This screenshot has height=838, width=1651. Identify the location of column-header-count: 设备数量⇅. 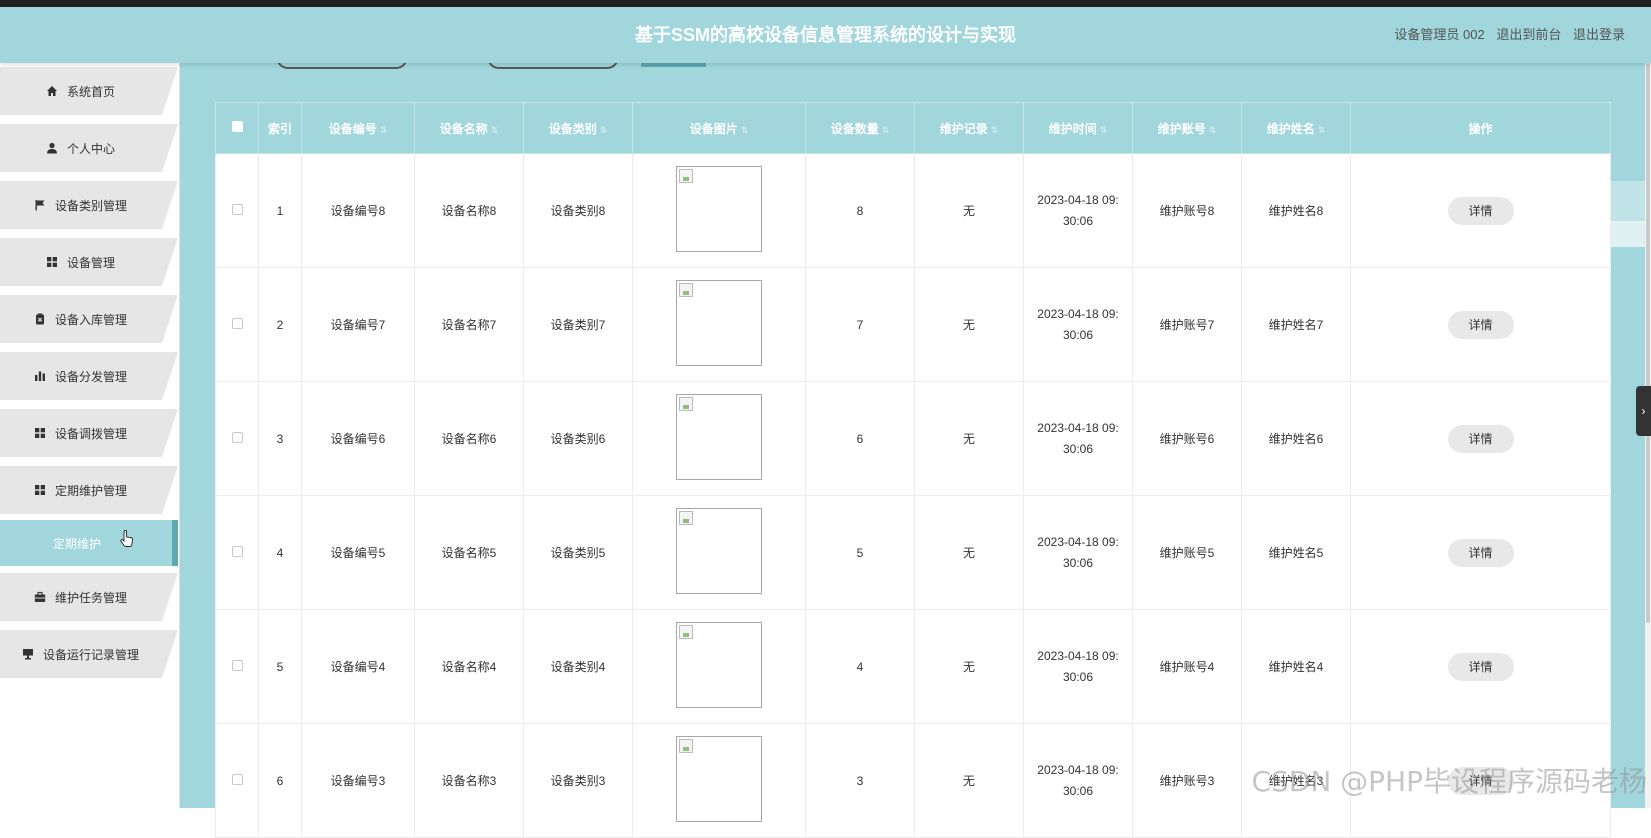
(860, 128).